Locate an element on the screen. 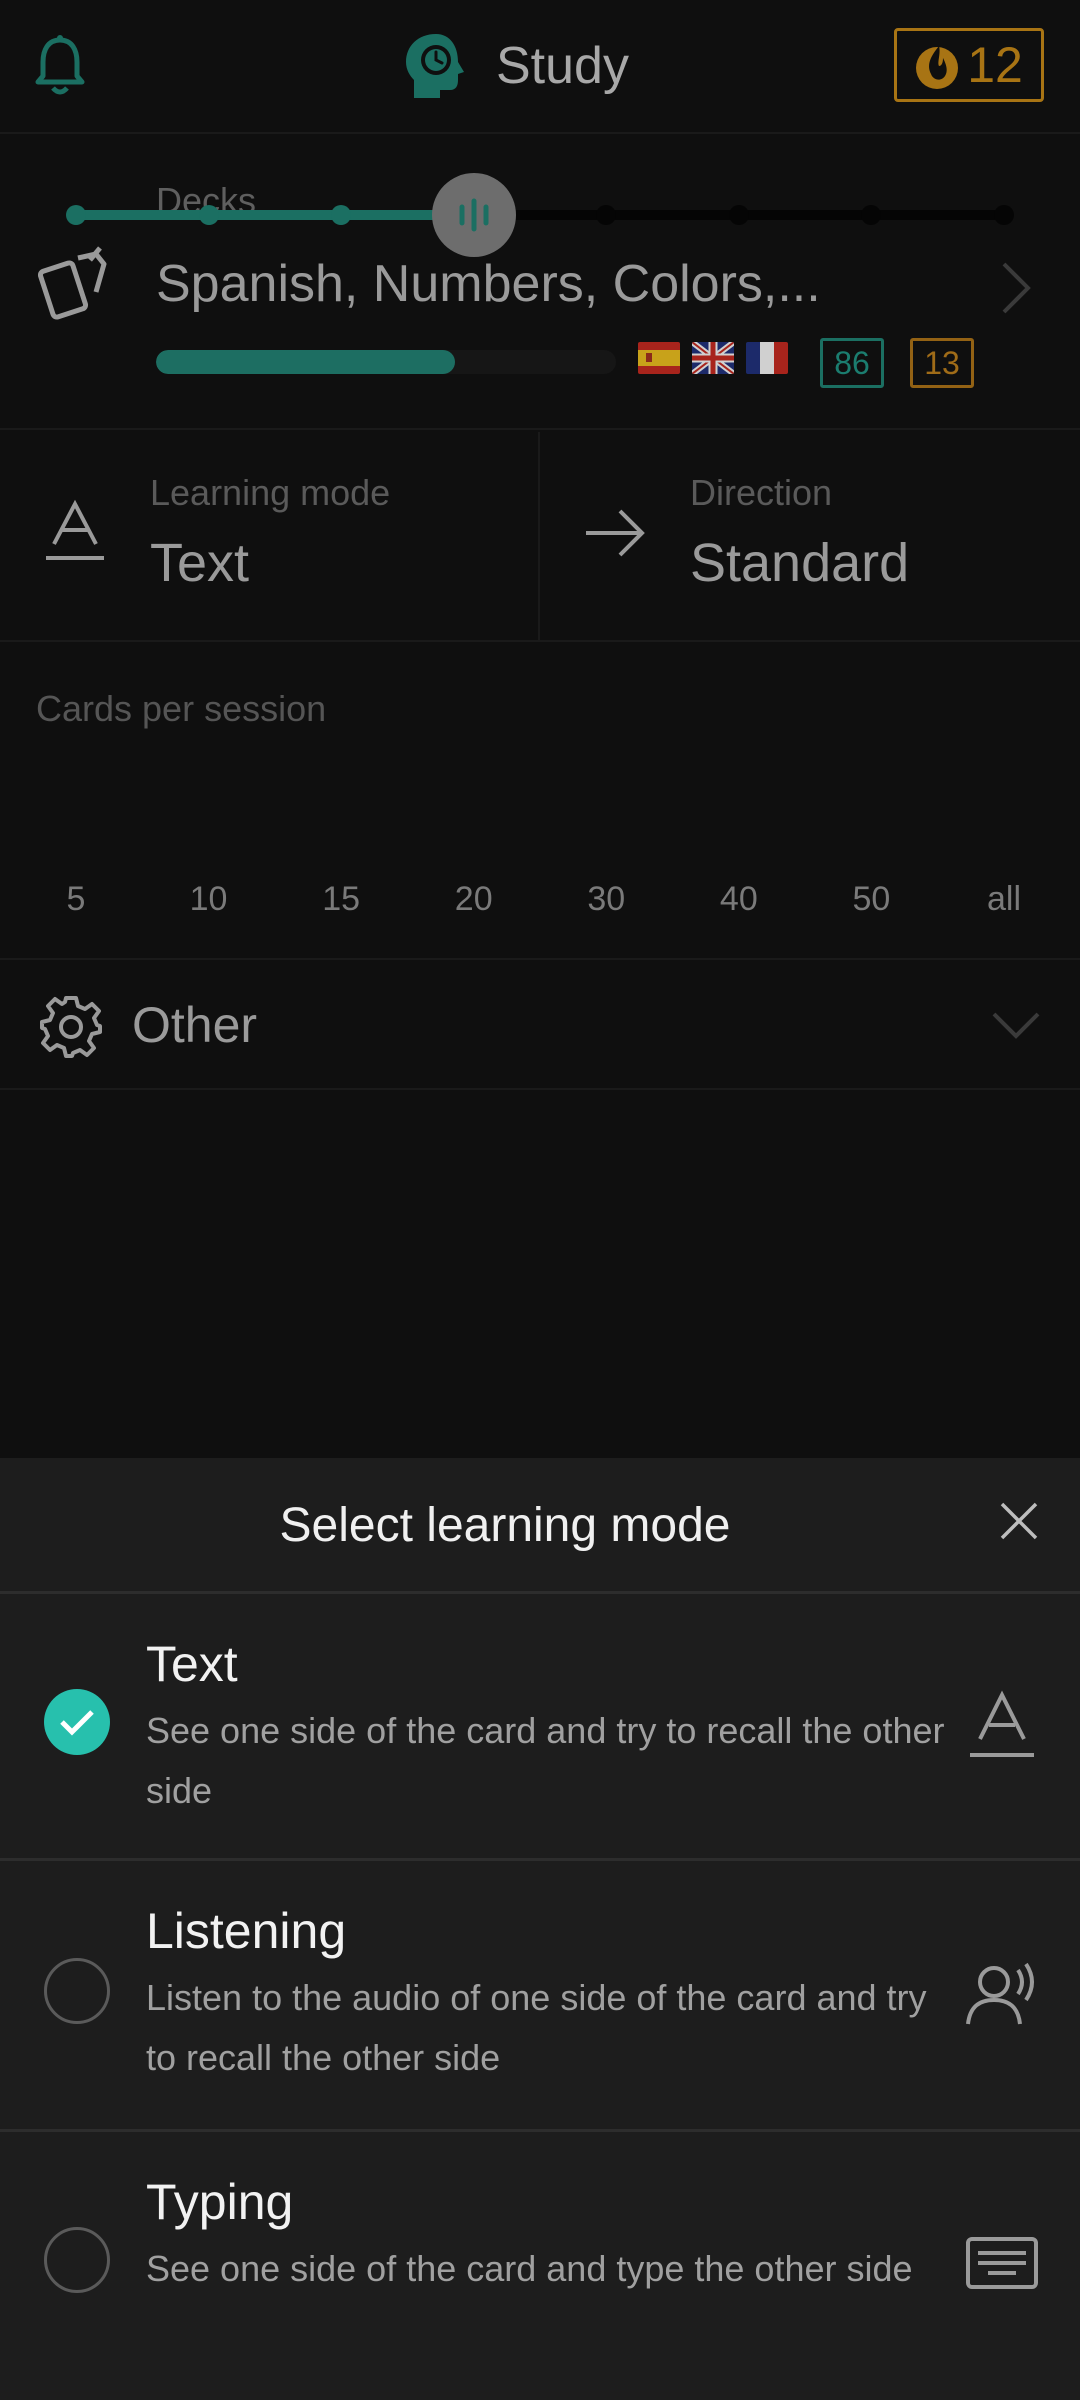 This screenshot has width=1080, height=2400. learning-mode-label: Learning mode is located at coordinates (270, 492).